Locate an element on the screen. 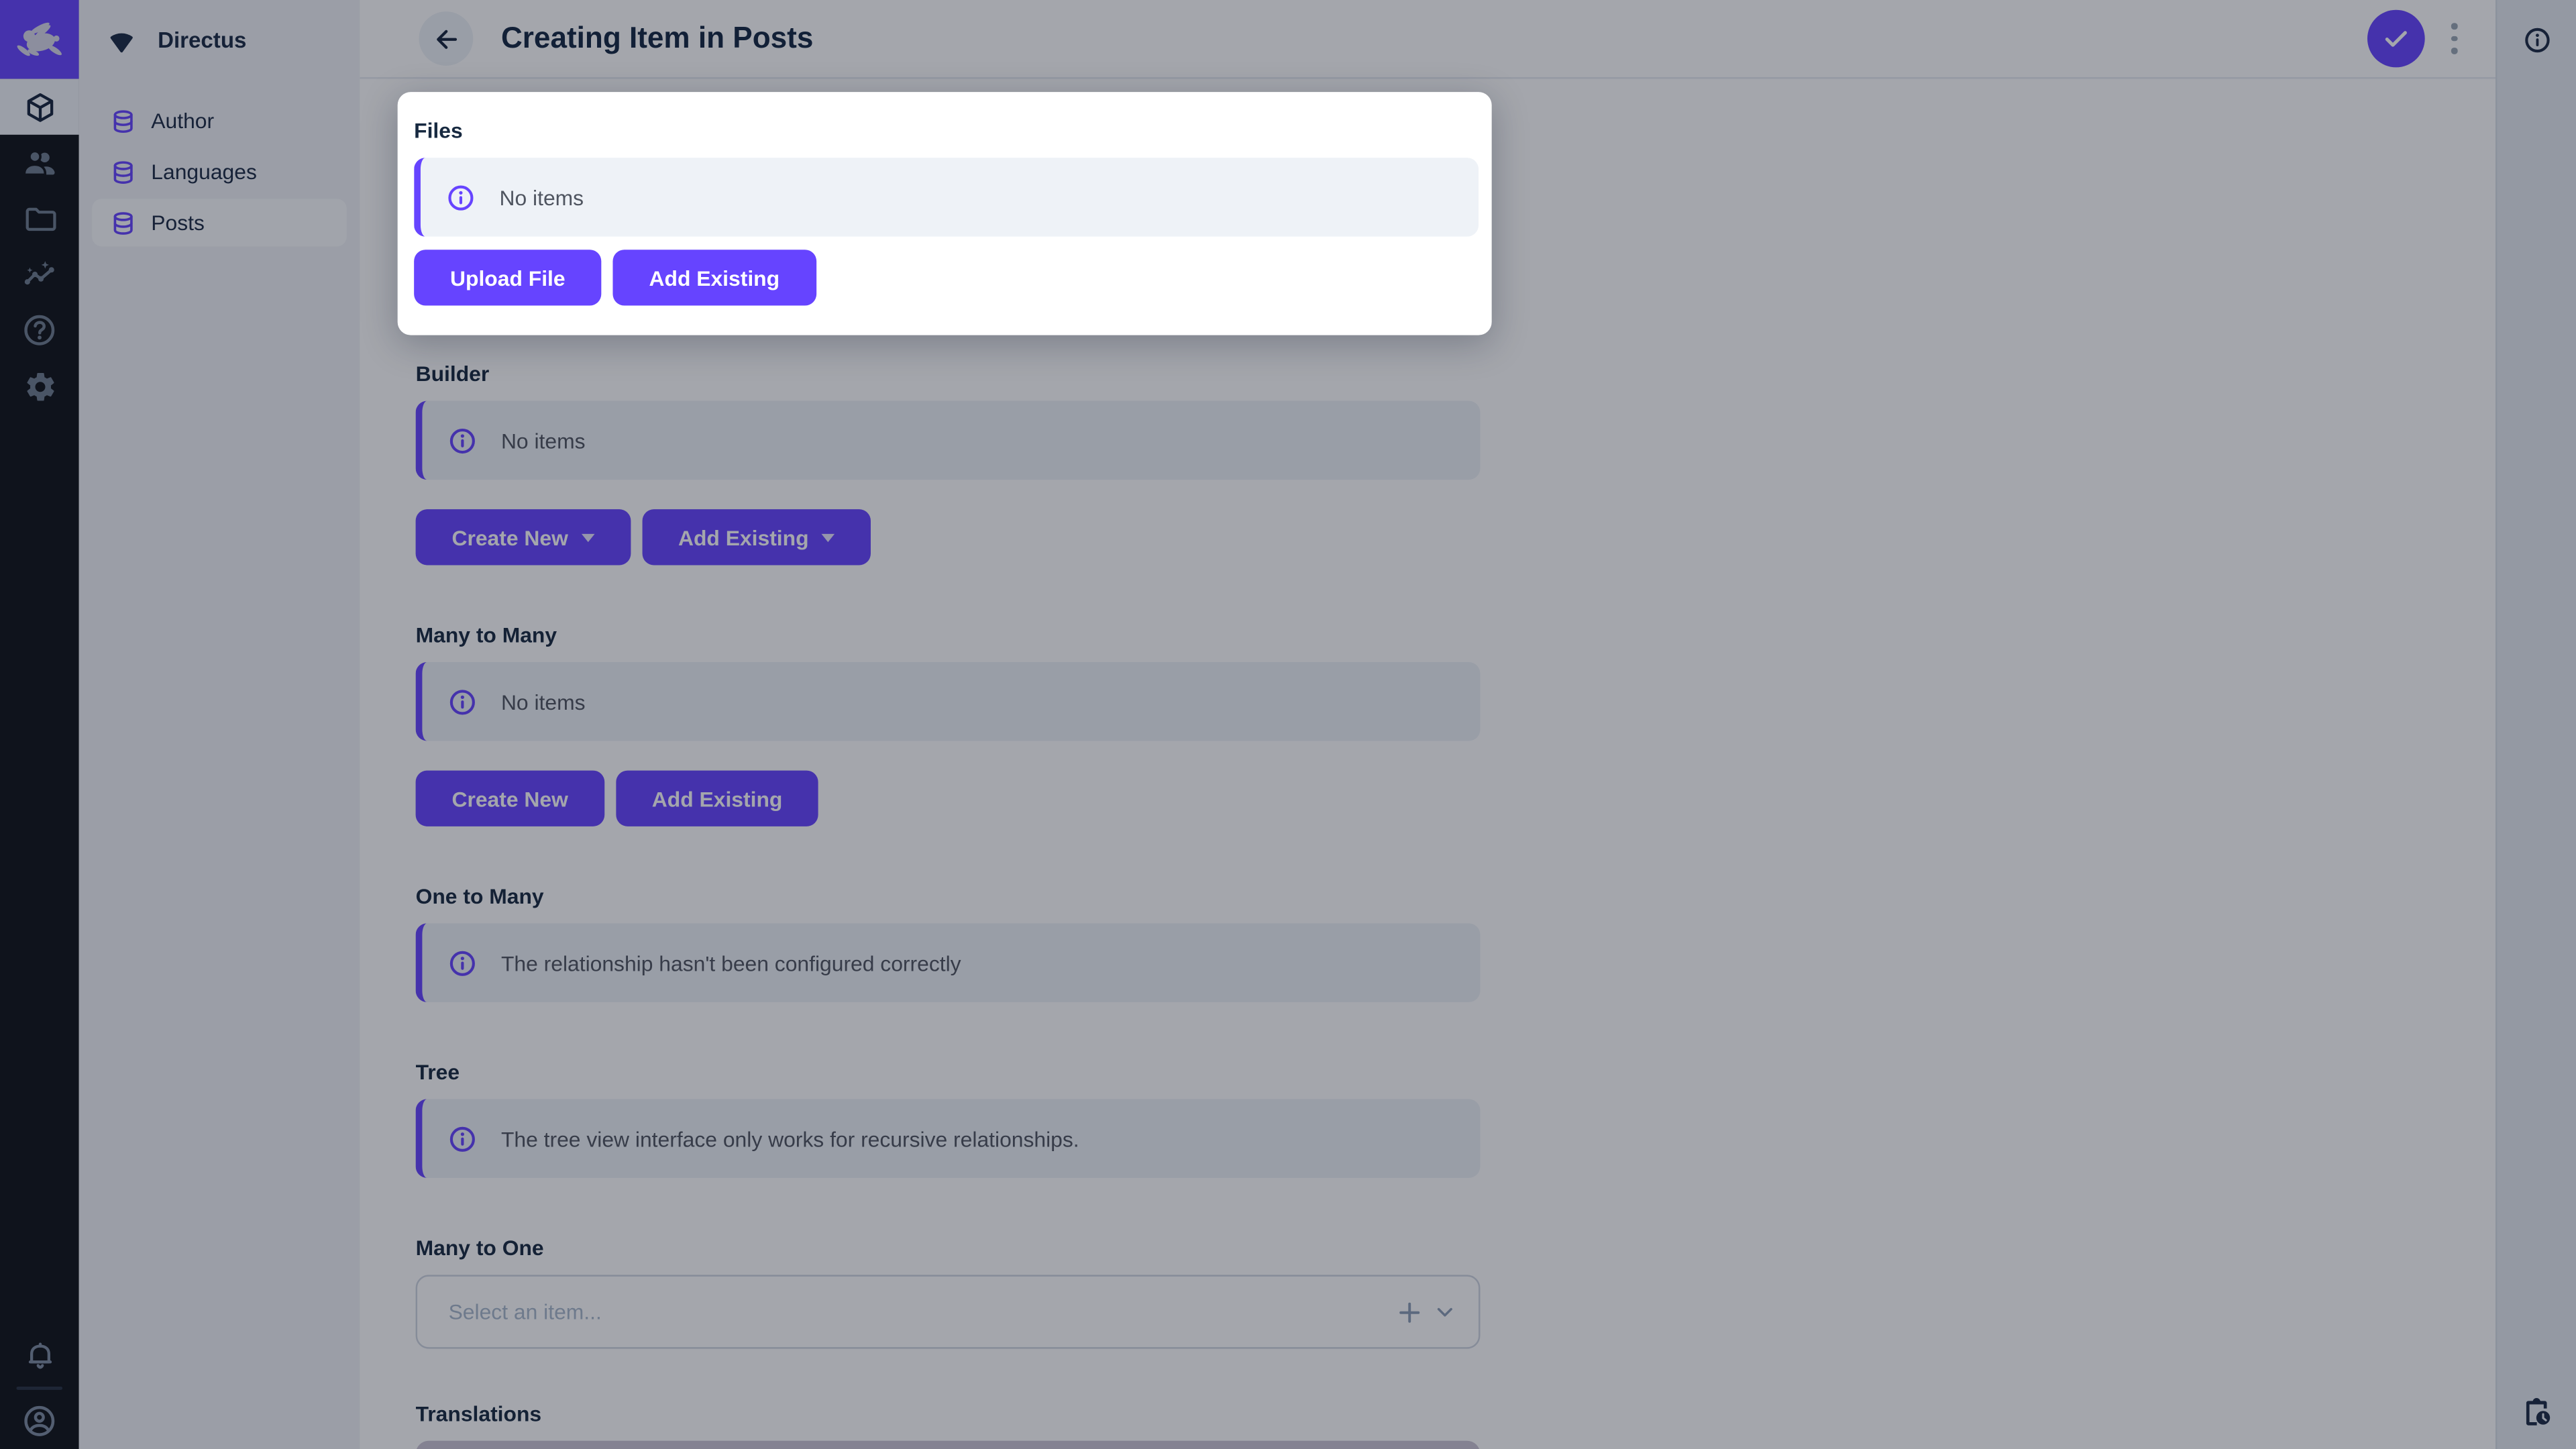 This screenshot has height=1449, width=2576. button-label: Add Existing is located at coordinates (714, 277).